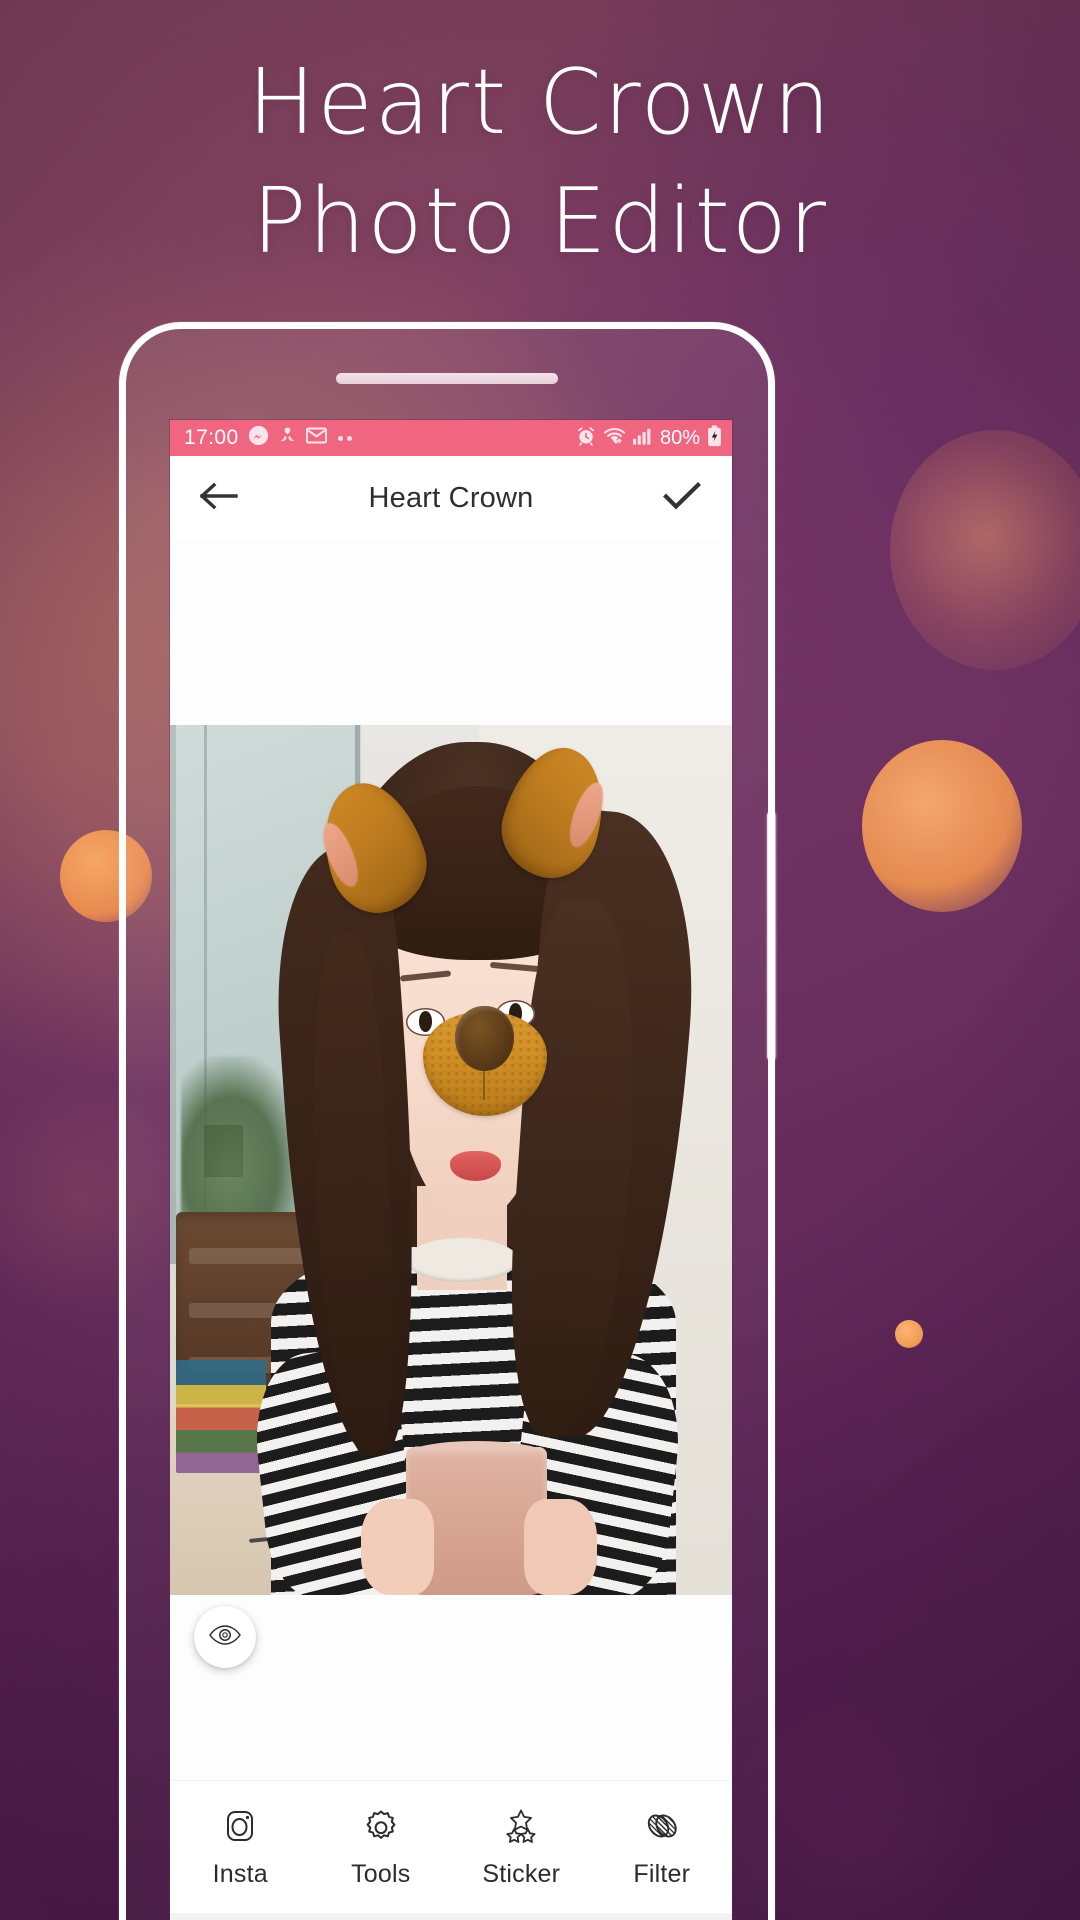  What do you see at coordinates (380, 438) in the screenshot?
I see `status-bar-left: 17:00` at bounding box center [380, 438].